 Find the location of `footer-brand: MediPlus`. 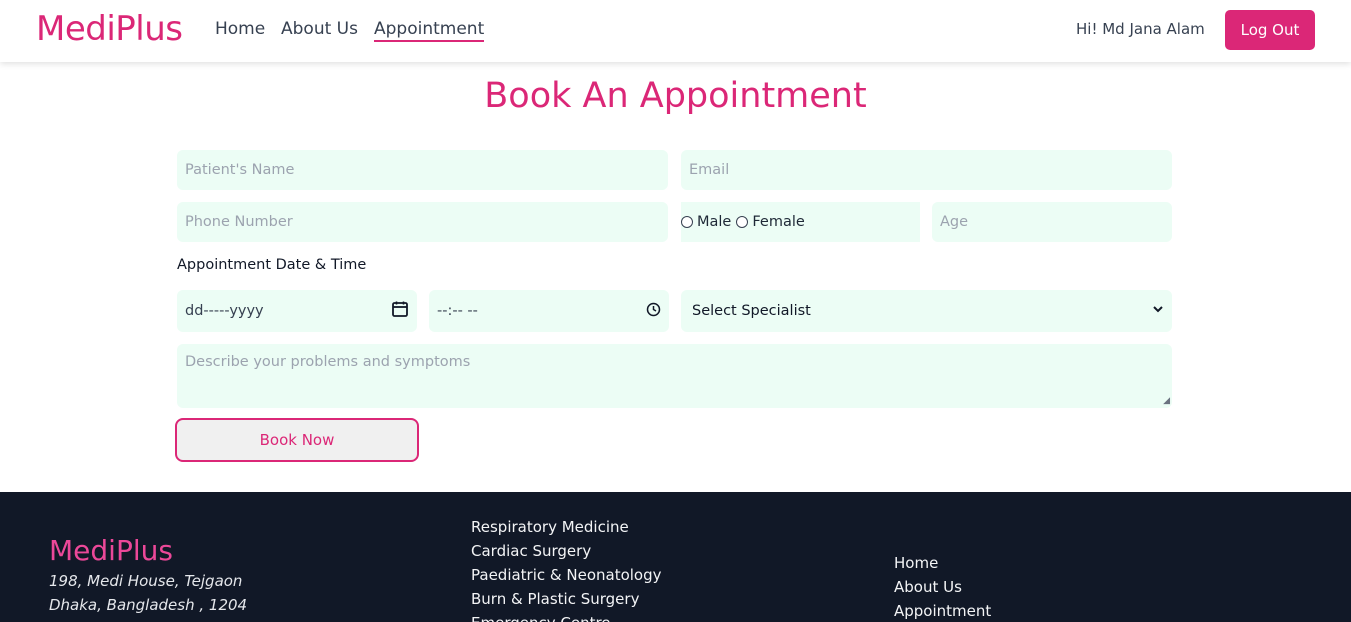

footer-brand: MediPlus is located at coordinates (111, 550).